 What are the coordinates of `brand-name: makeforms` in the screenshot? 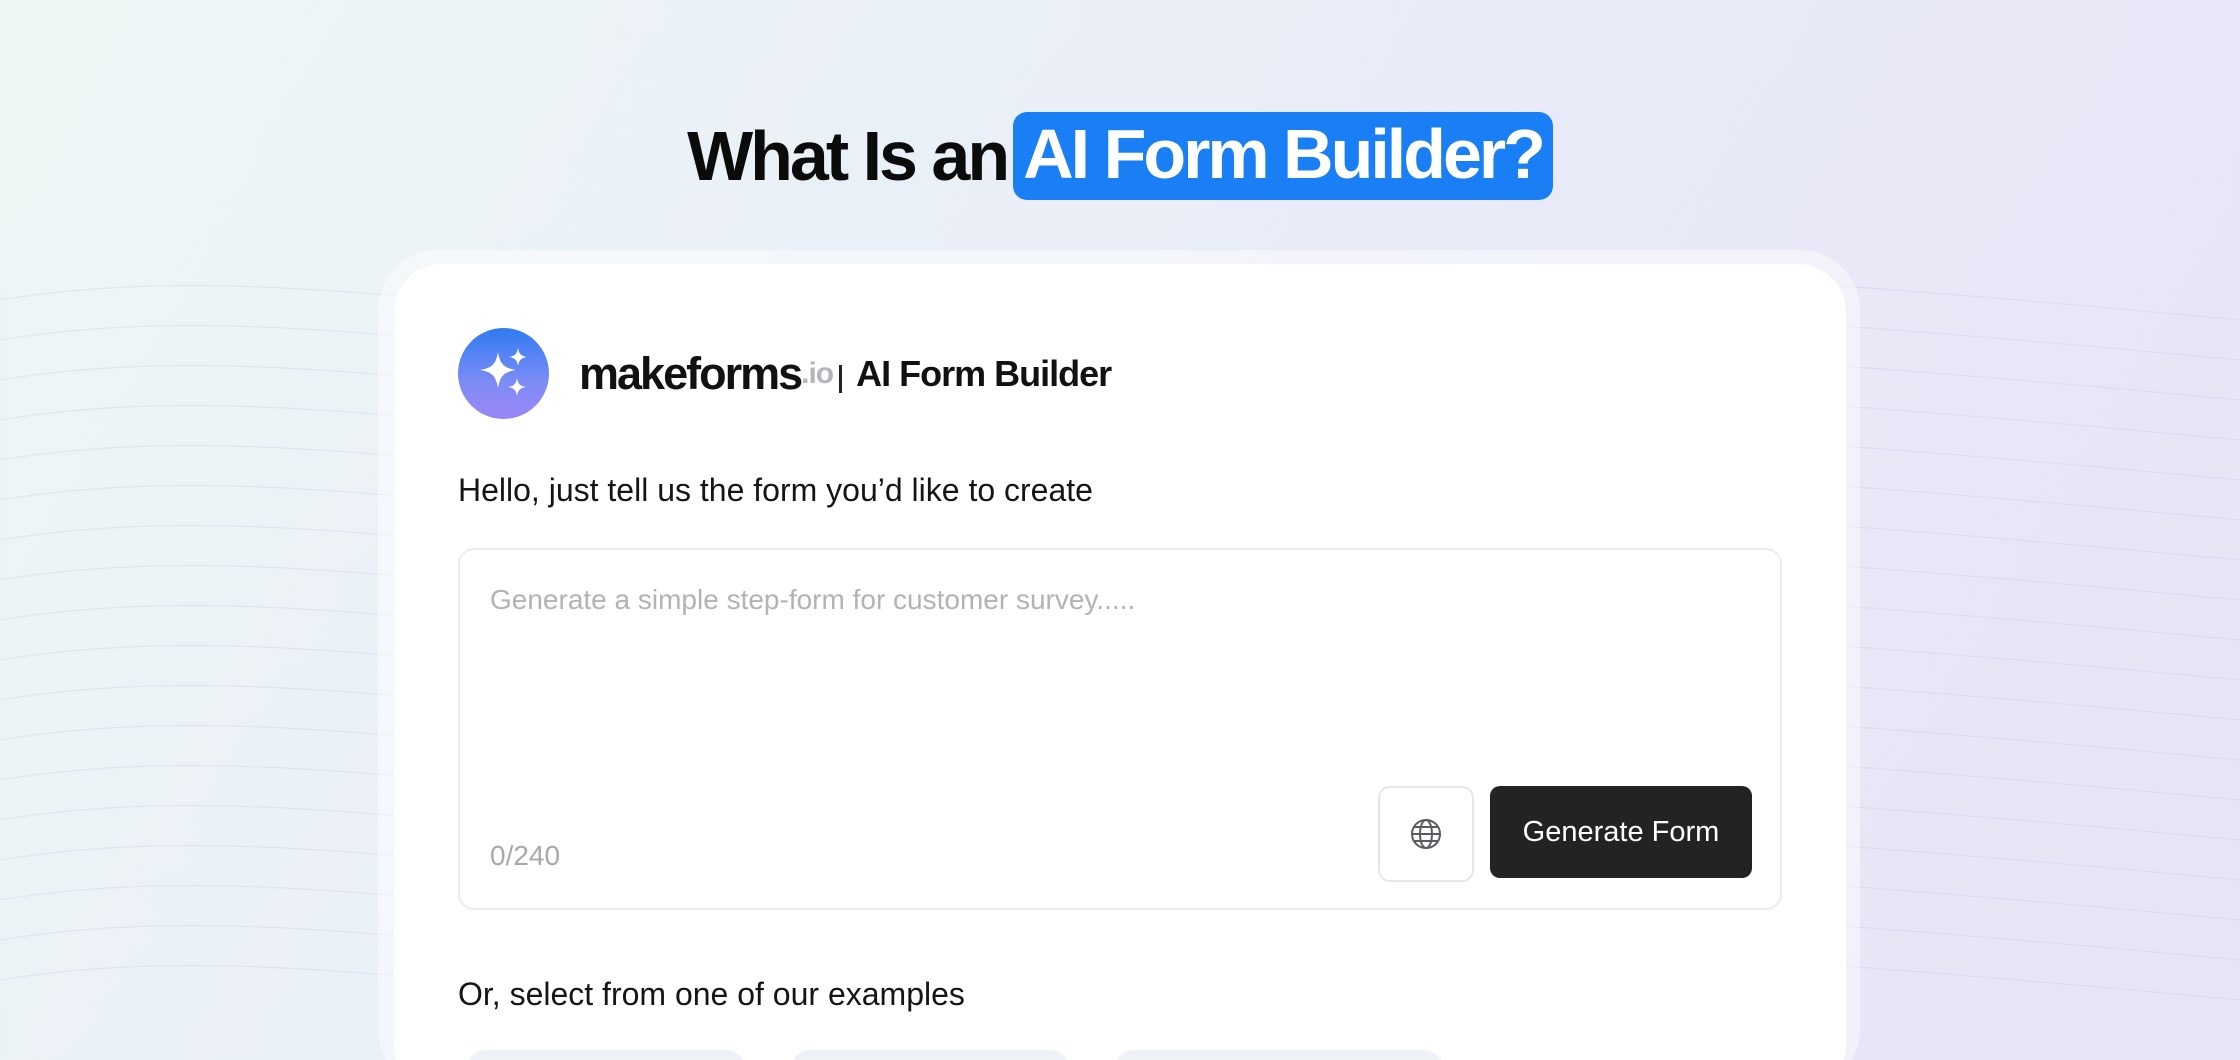 It's located at (691, 373).